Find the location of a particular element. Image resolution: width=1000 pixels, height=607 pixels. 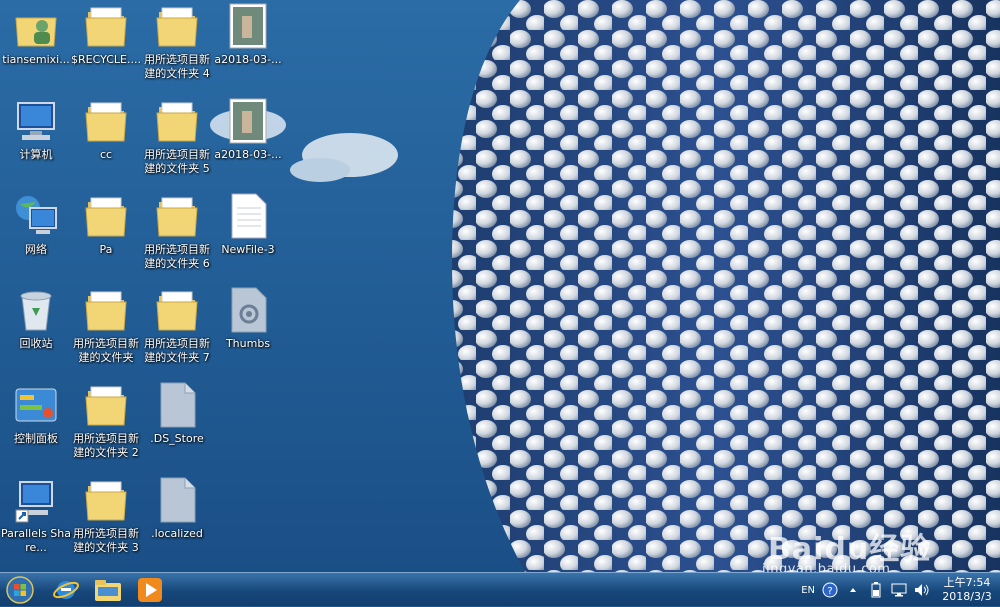

media-player-icon is located at coordinates (150, 590).